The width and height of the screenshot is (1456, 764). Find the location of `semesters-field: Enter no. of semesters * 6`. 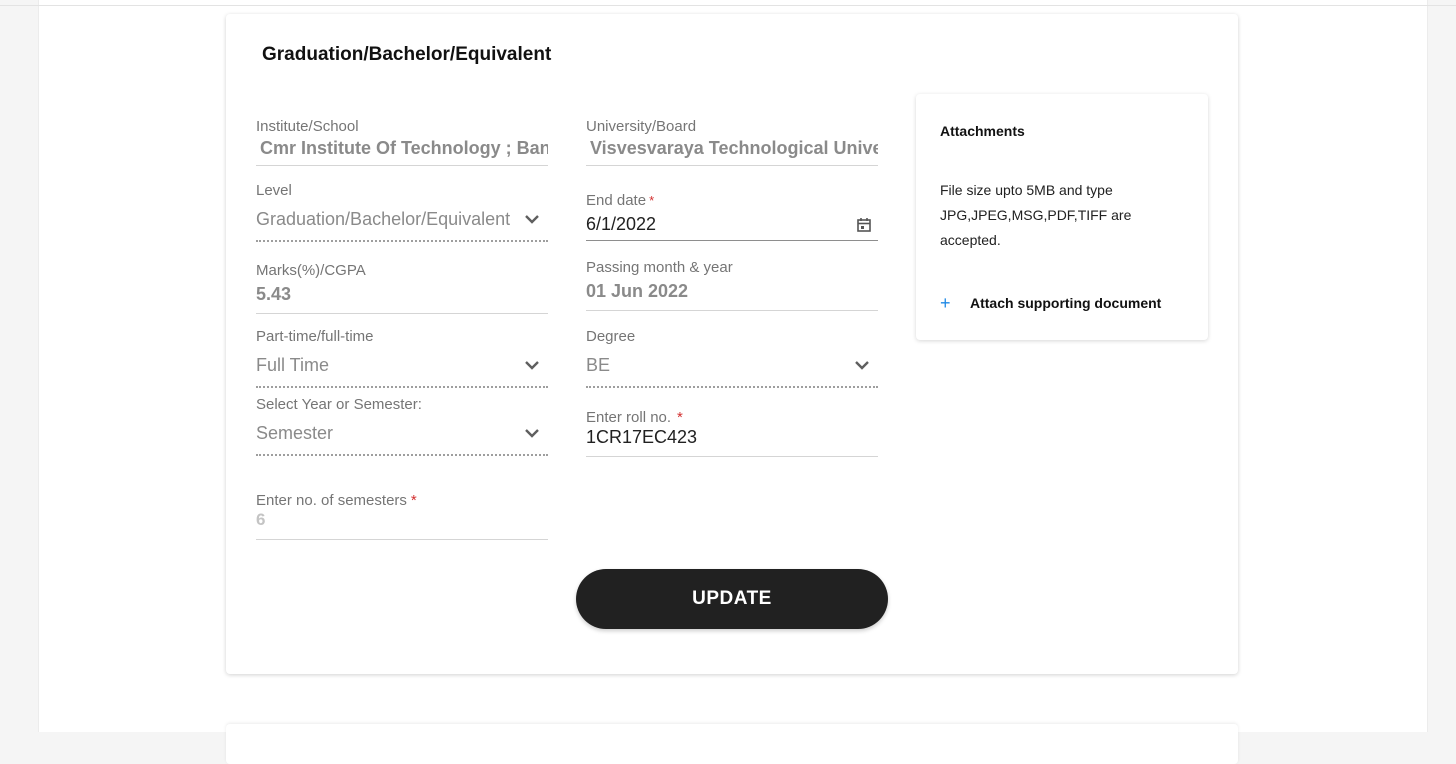

semesters-field: Enter no. of semesters * 6 is located at coordinates (402, 516).